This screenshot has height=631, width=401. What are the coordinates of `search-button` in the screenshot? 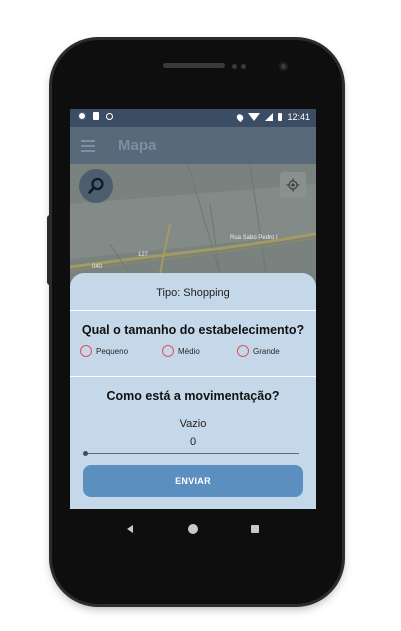 It's located at (96, 186).